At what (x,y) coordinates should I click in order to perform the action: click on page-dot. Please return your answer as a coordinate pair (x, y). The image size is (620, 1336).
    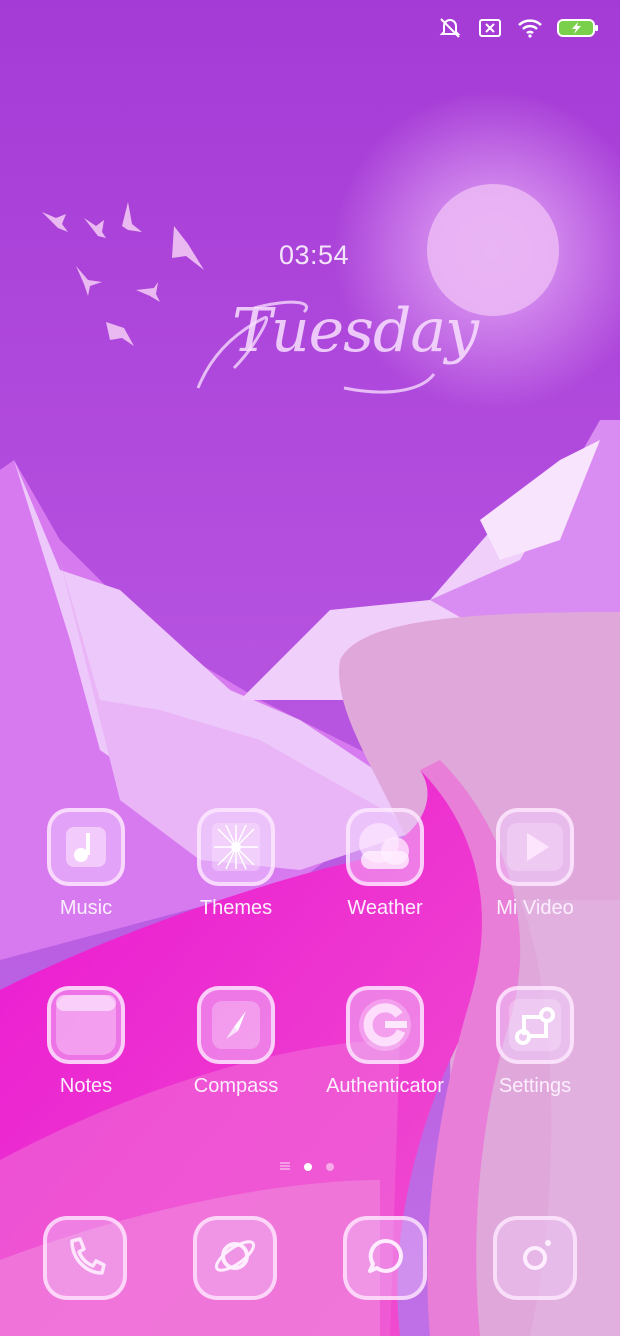
    Looking at the image, I should click on (330, 1167).